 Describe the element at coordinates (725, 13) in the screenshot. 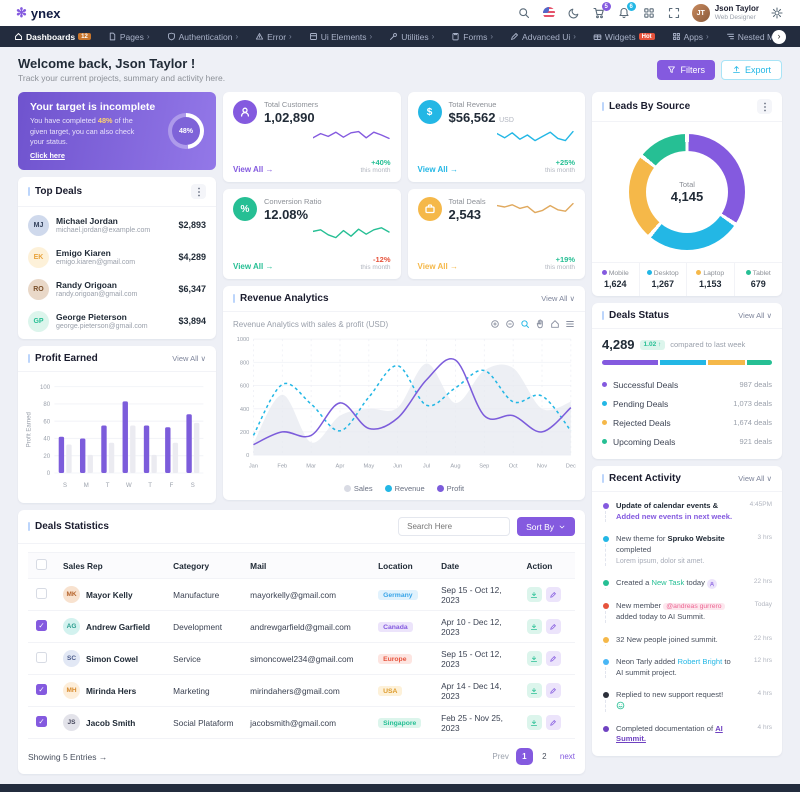

I see `user-menu: JT Json Taylor Web Designer` at that location.